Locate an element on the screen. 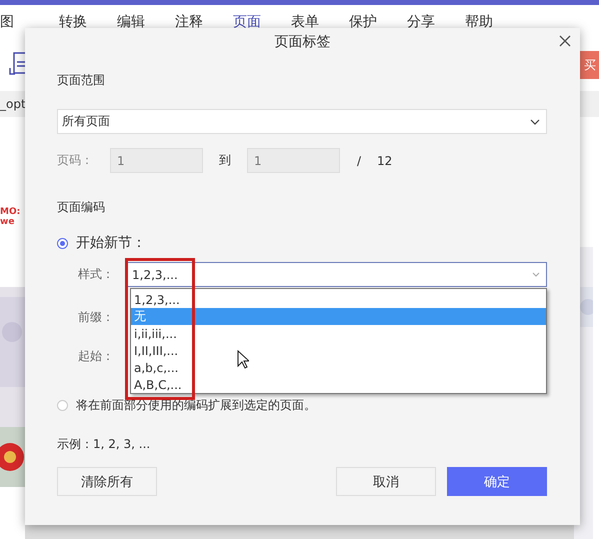  menu-tab: 注释 is located at coordinates (189, 22).